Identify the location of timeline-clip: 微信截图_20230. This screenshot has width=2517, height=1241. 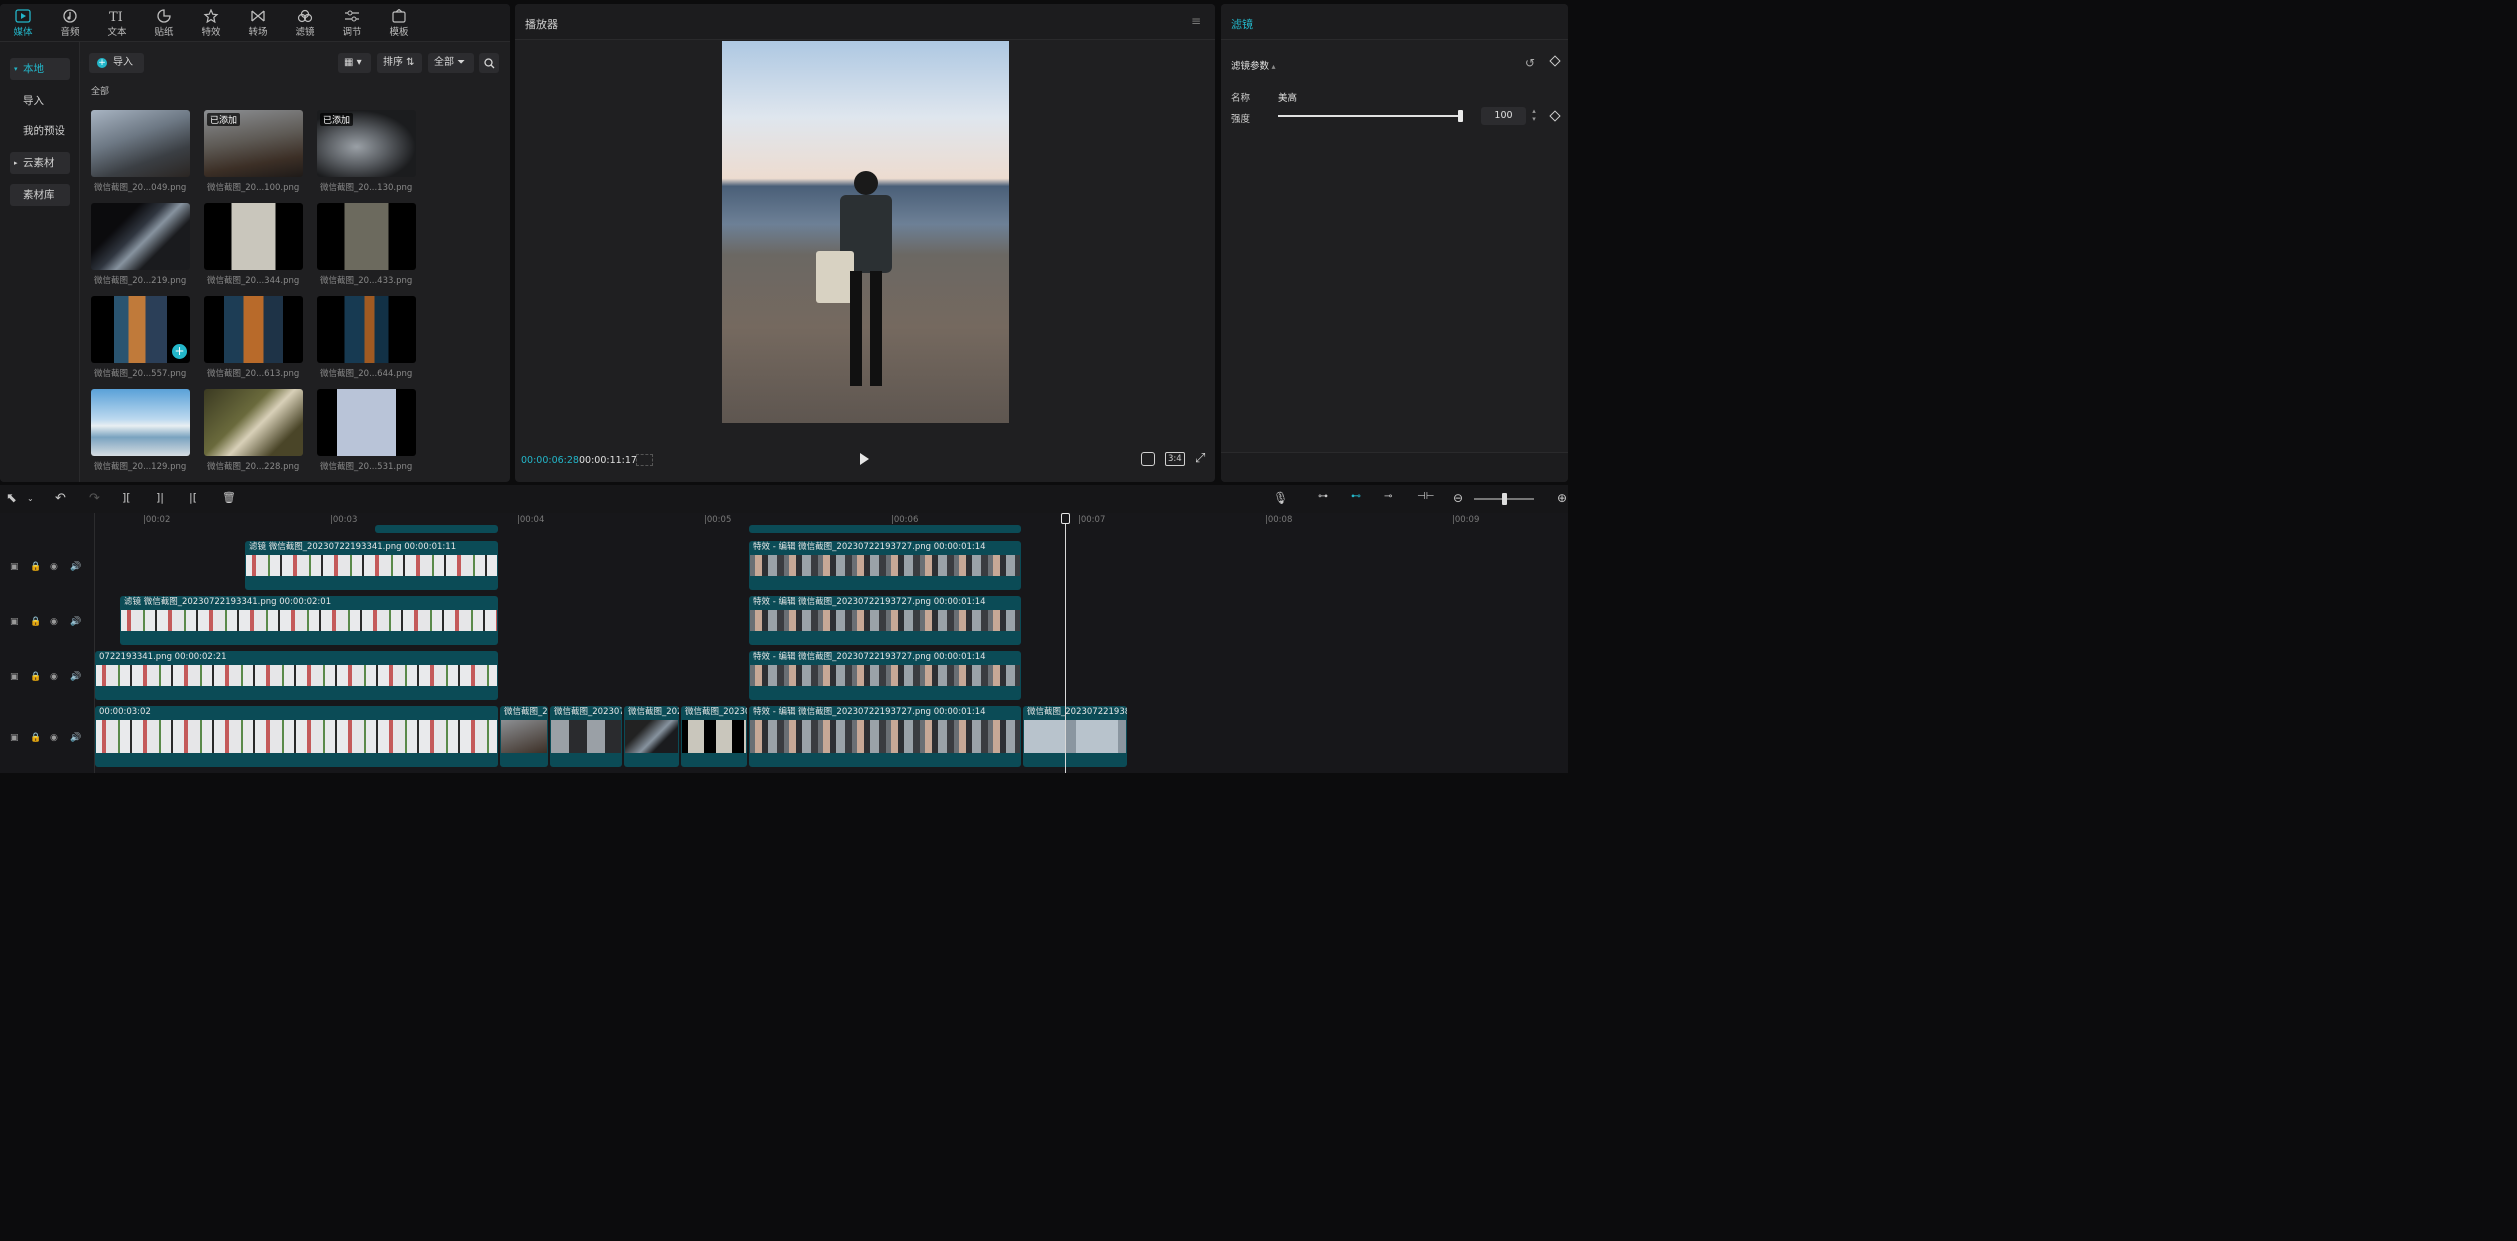
(714, 736).